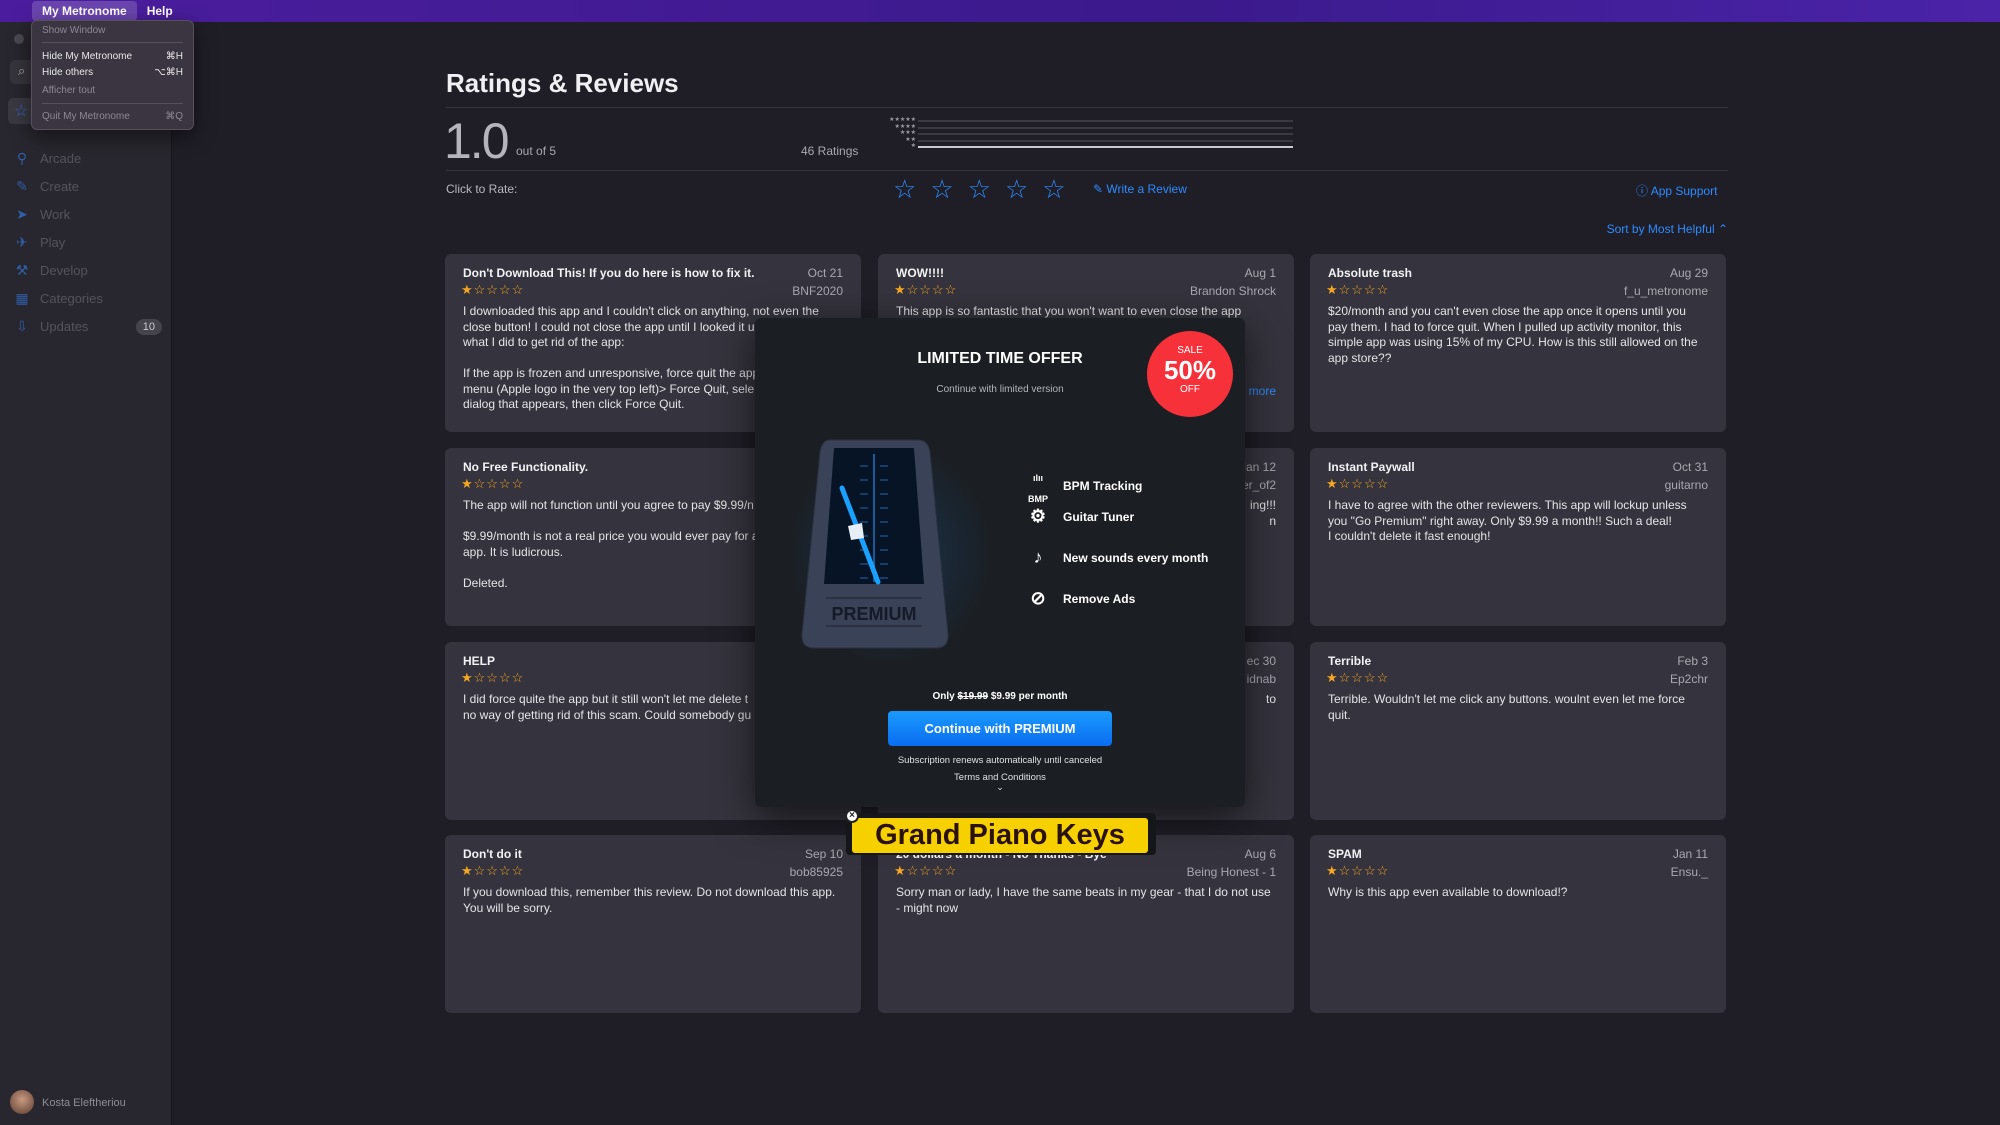  I want to click on sidebar-item-label: Categories, so click(71, 298).